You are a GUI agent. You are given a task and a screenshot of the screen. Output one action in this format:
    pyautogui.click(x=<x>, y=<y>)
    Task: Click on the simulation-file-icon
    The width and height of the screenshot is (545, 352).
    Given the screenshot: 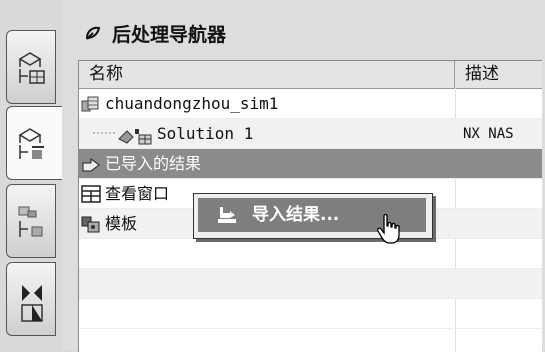 What is the action you would take?
    pyautogui.click(x=90, y=104)
    